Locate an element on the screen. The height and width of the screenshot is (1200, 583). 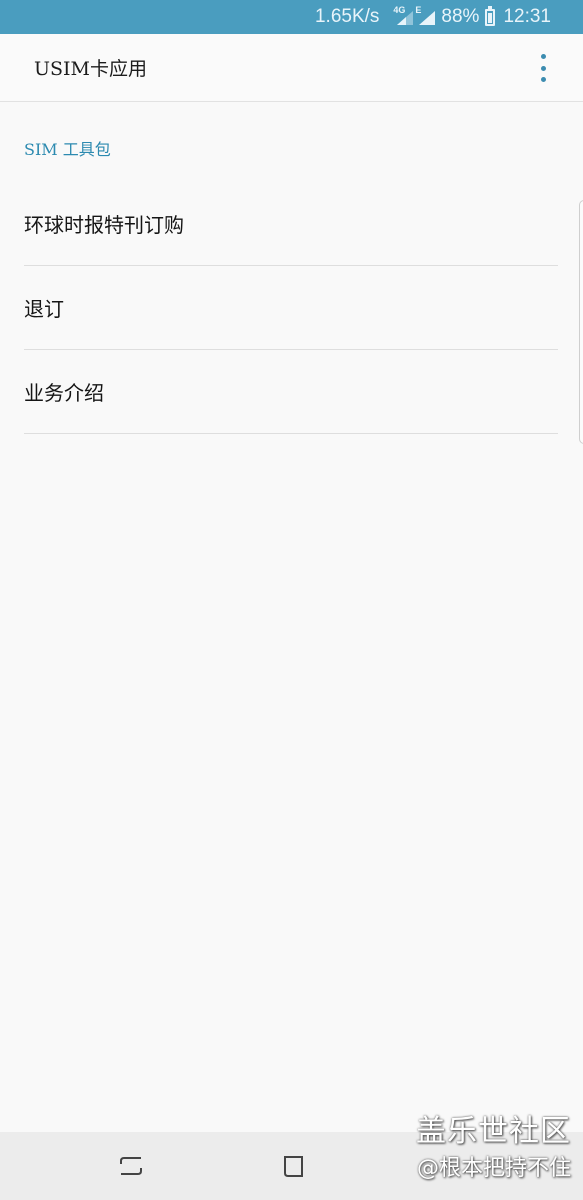
watermark-user: @根本把持不住 is located at coordinates (493, 1168).